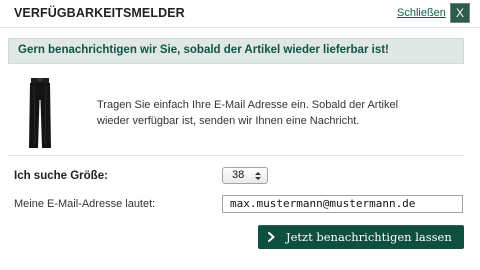 The width and height of the screenshot is (480, 270). Describe the element at coordinates (85, 204) in the screenshot. I see `email-label: Meine E-Mail-Adresse lautet:` at that location.